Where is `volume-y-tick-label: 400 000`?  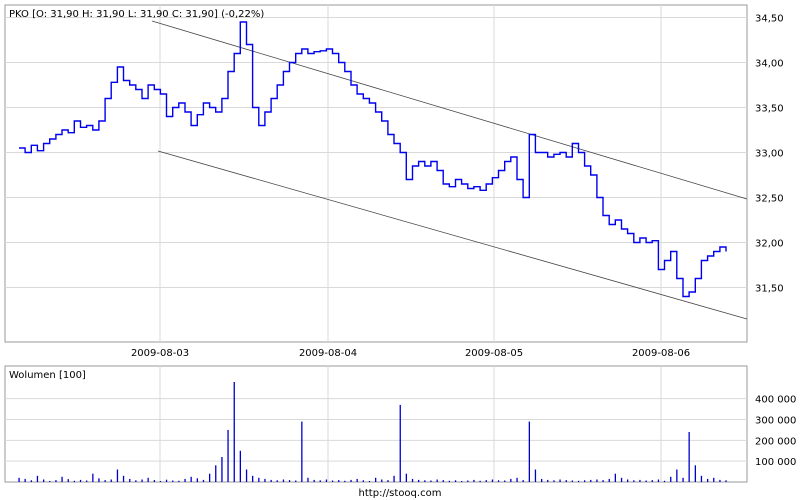 volume-y-tick-label: 400 000 is located at coordinates (775, 400).